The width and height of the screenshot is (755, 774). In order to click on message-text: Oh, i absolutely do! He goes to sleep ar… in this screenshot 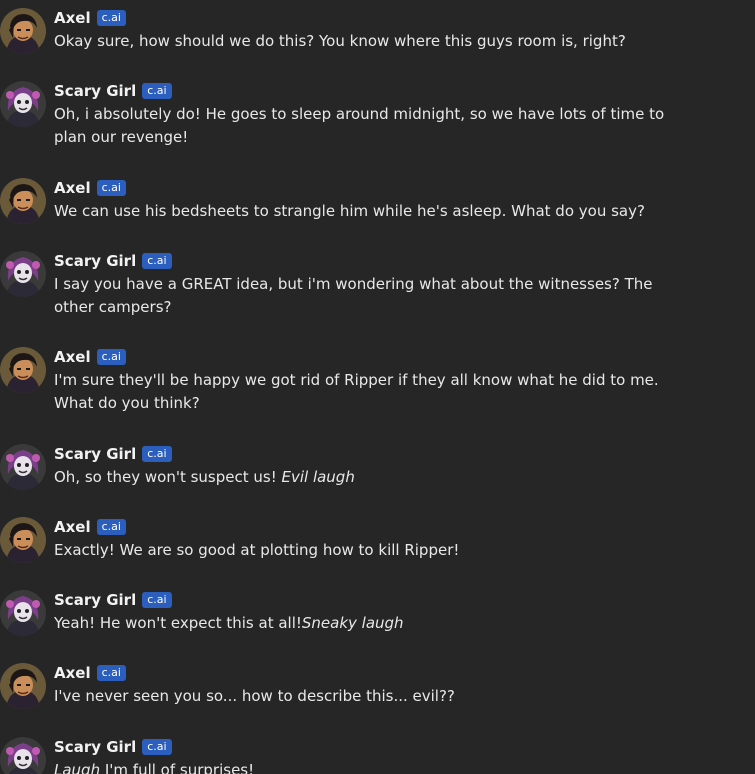, I will do `click(374, 126)`.